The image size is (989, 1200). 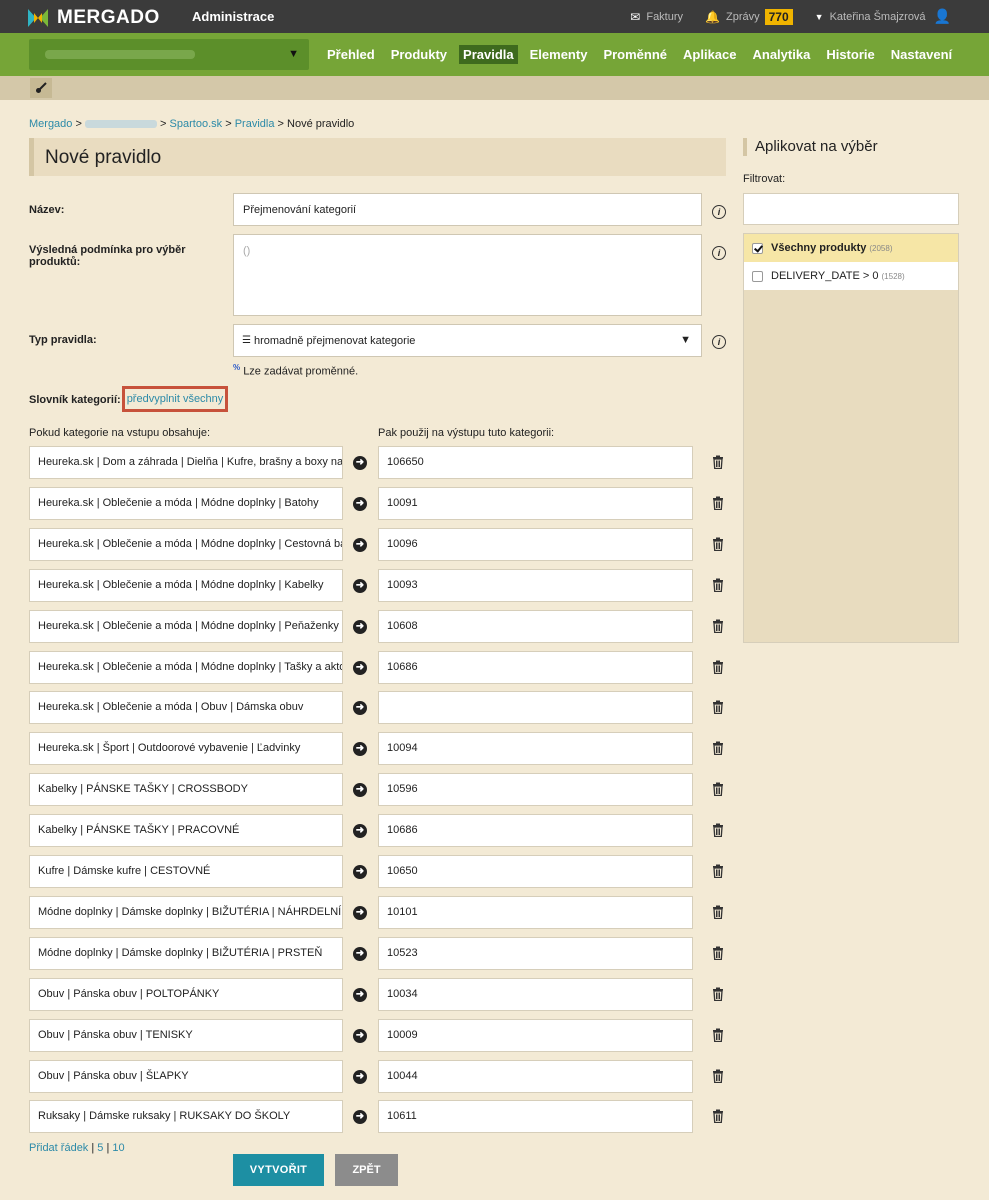 What do you see at coordinates (535, 1117) in the screenshot?
I see `rule-output-field: 10611` at bounding box center [535, 1117].